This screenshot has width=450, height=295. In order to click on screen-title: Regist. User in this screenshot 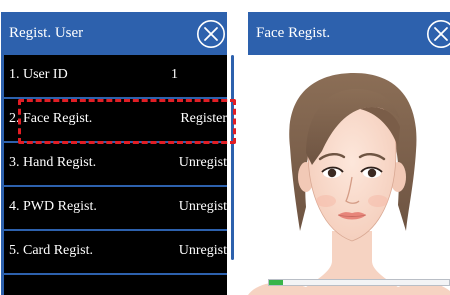, I will do `click(46, 33)`.